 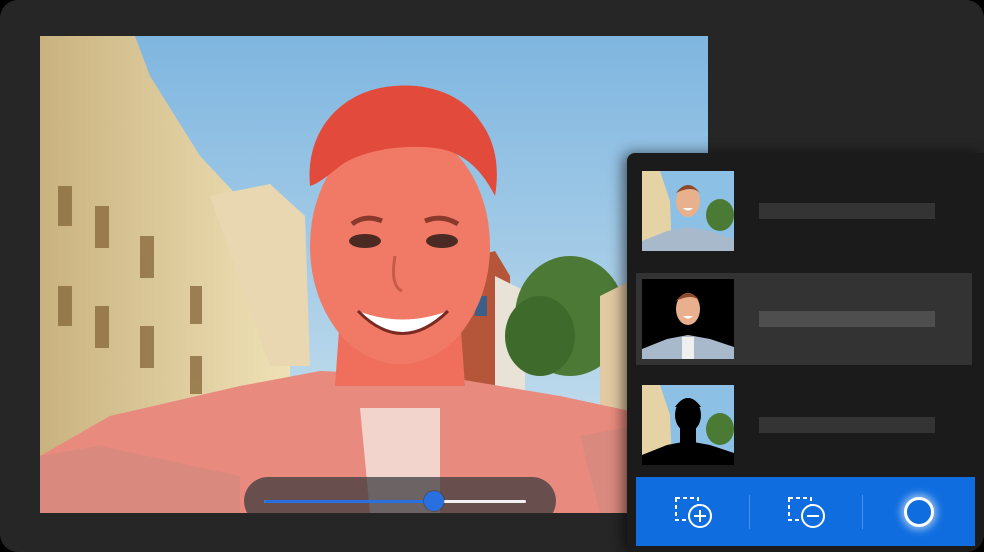 I want to click on slider-track, so click(x=395, y=501).